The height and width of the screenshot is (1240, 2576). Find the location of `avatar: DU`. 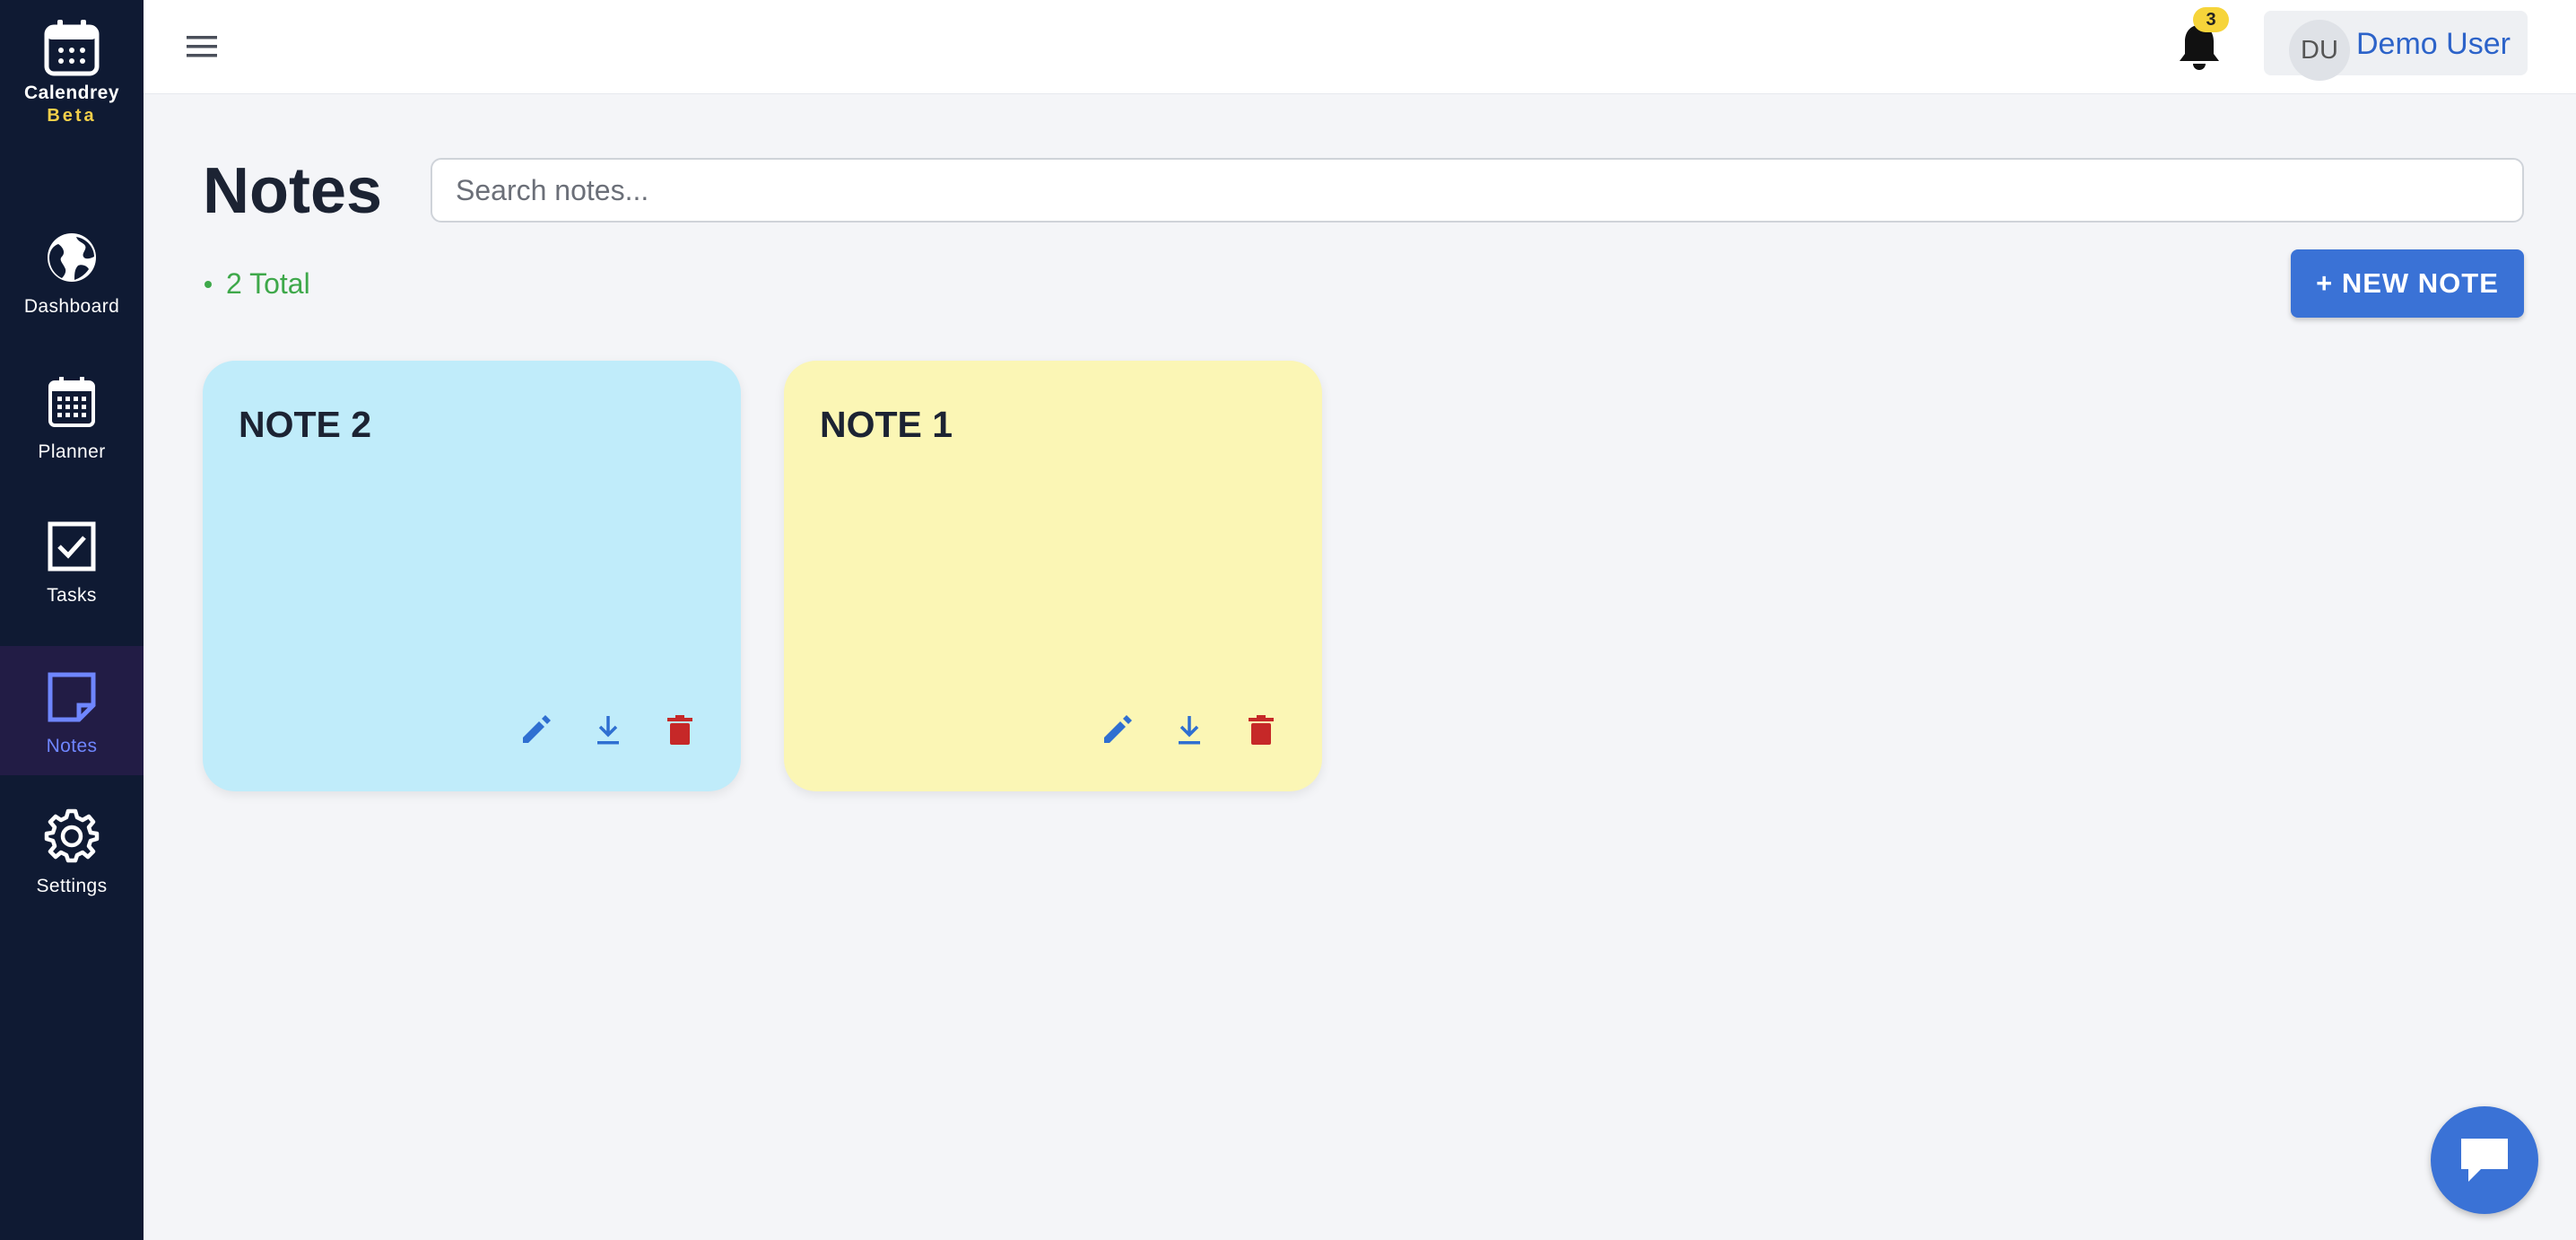

avatar: DU is located at coordinates (2319, 50).